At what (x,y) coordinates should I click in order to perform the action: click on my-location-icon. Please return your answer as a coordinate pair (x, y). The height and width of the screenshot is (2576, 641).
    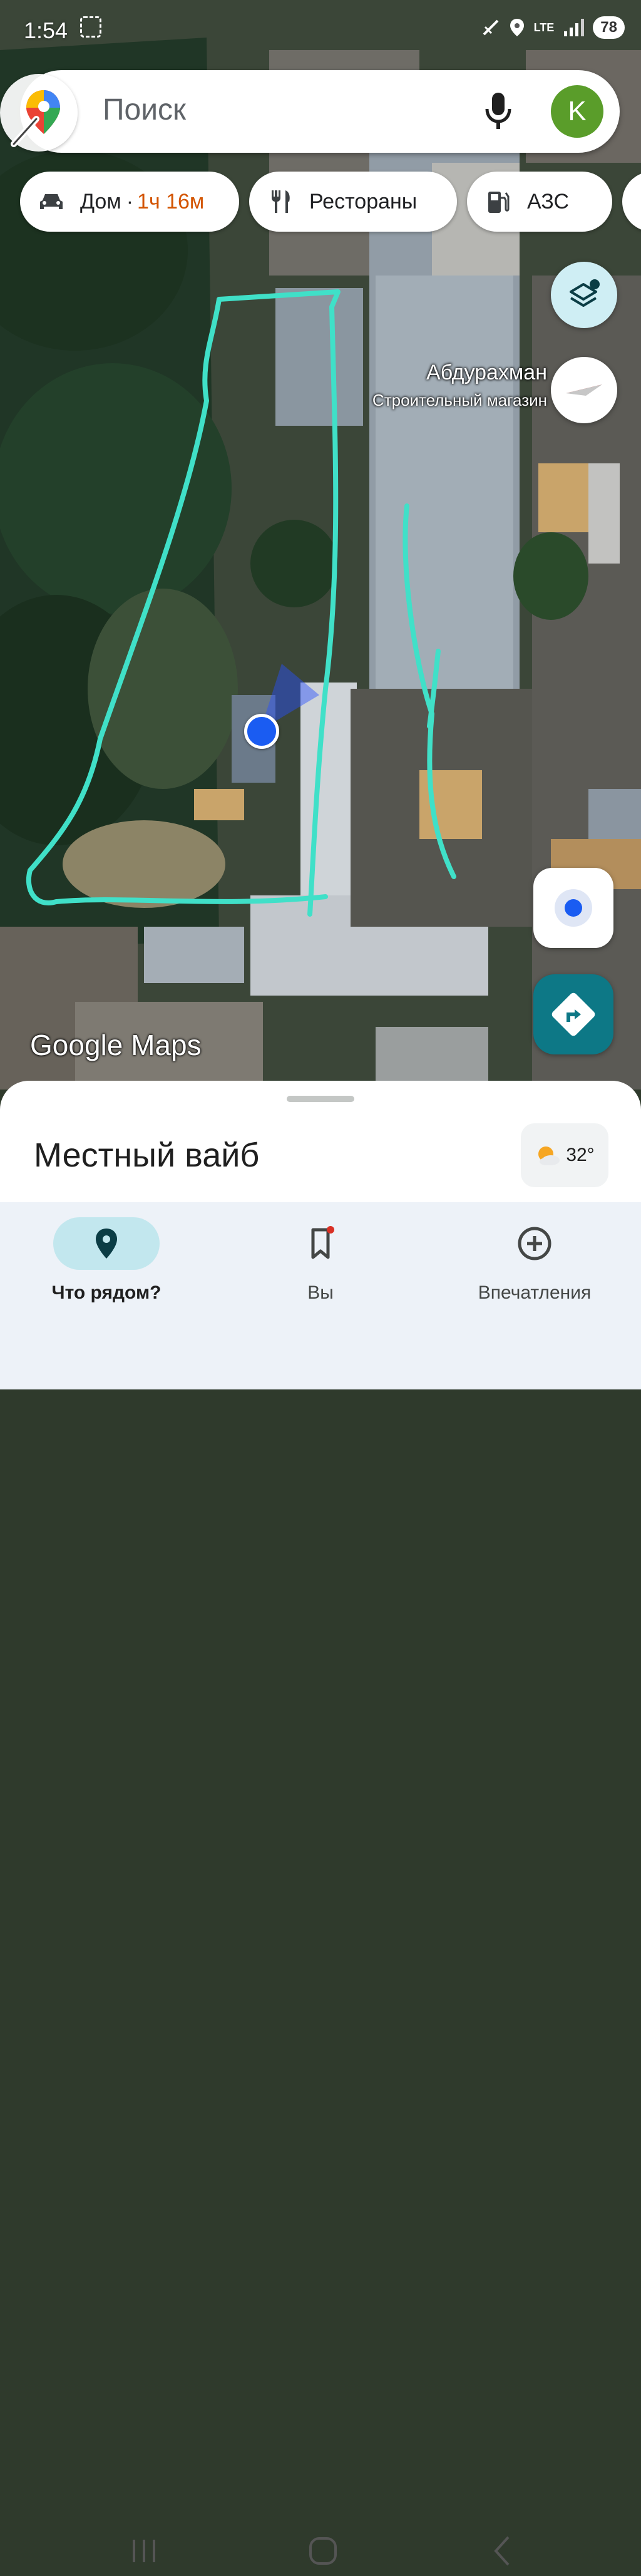
    Looking at the image, I should click on (573, 908).